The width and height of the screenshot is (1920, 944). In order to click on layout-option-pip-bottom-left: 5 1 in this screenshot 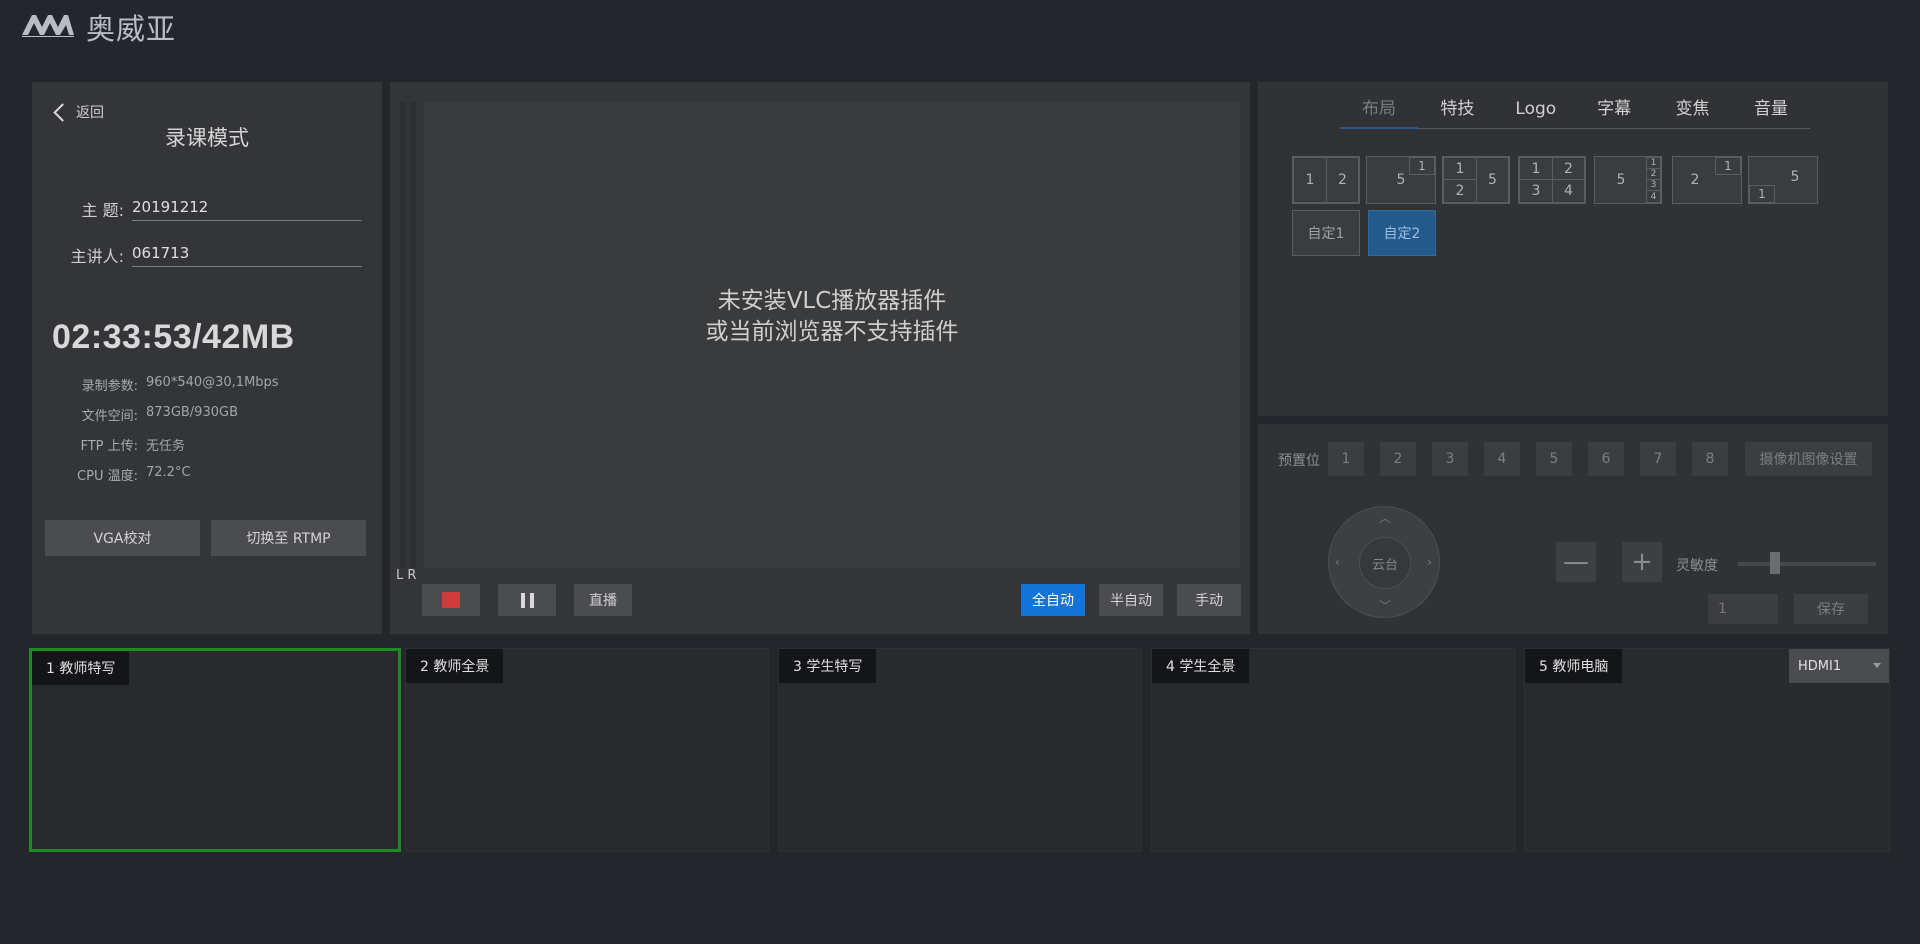, I will do `click(1783, 180)`.